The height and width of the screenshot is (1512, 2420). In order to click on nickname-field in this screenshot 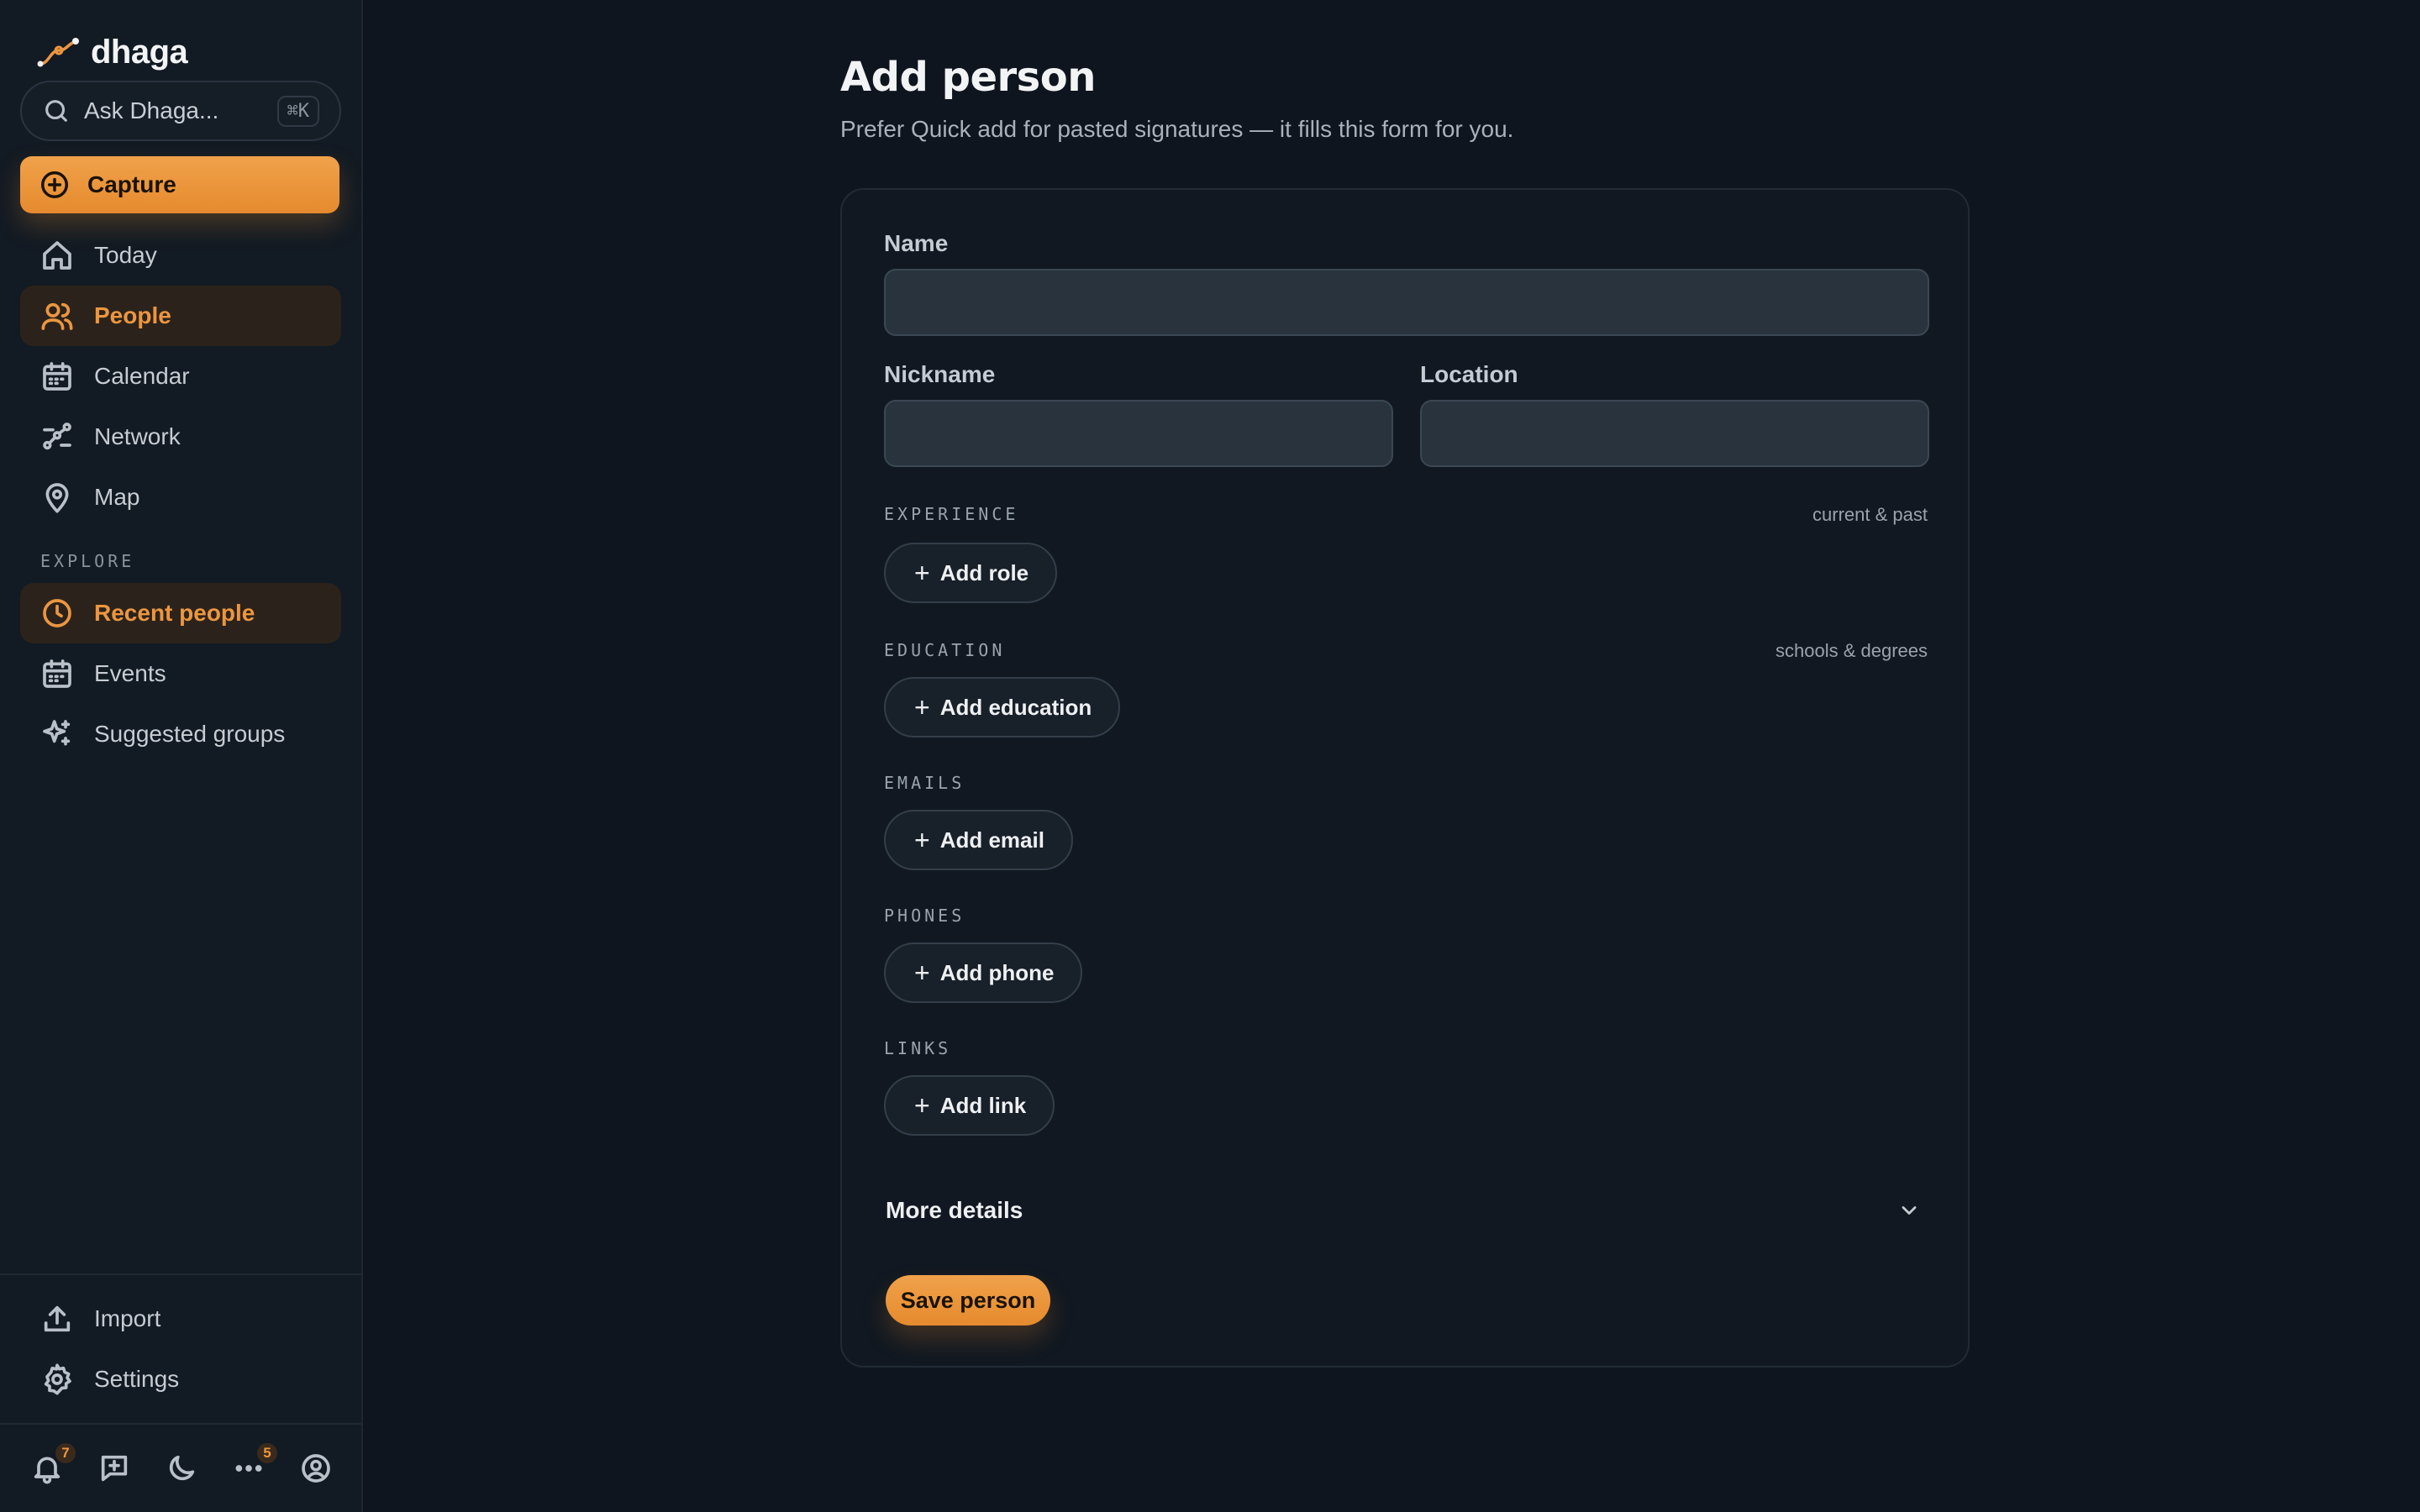, I will do `click(1138, 433)`.